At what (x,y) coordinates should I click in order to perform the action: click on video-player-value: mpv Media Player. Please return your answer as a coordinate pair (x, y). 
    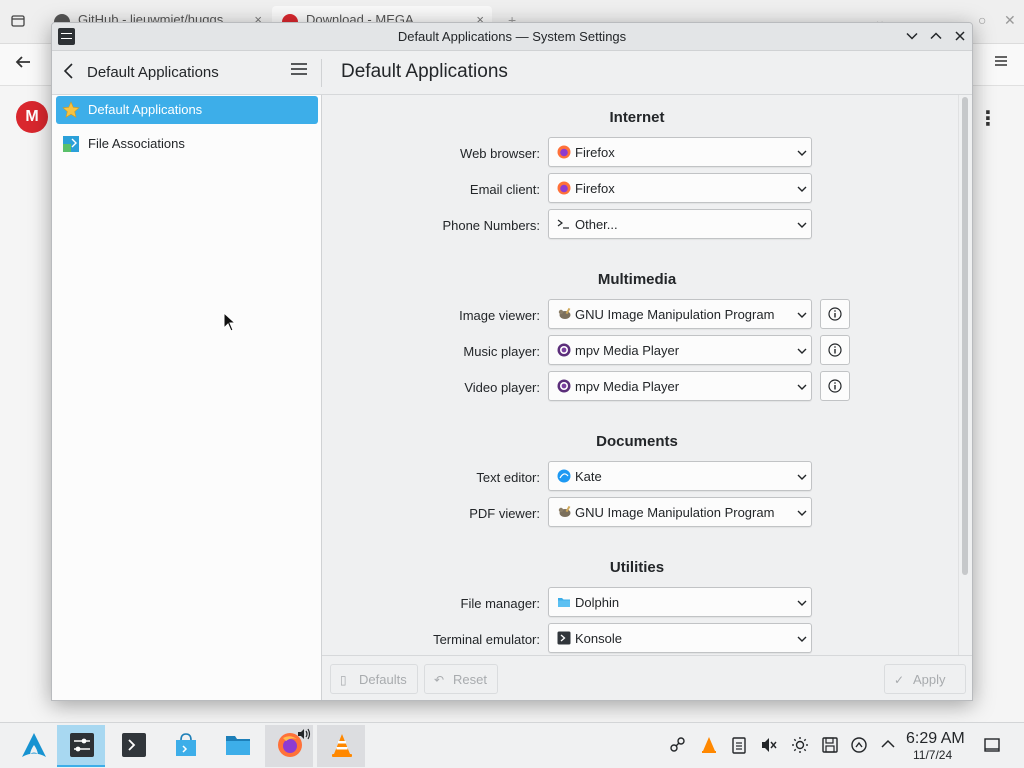
    Looking at the image, I should click on (627, 386).